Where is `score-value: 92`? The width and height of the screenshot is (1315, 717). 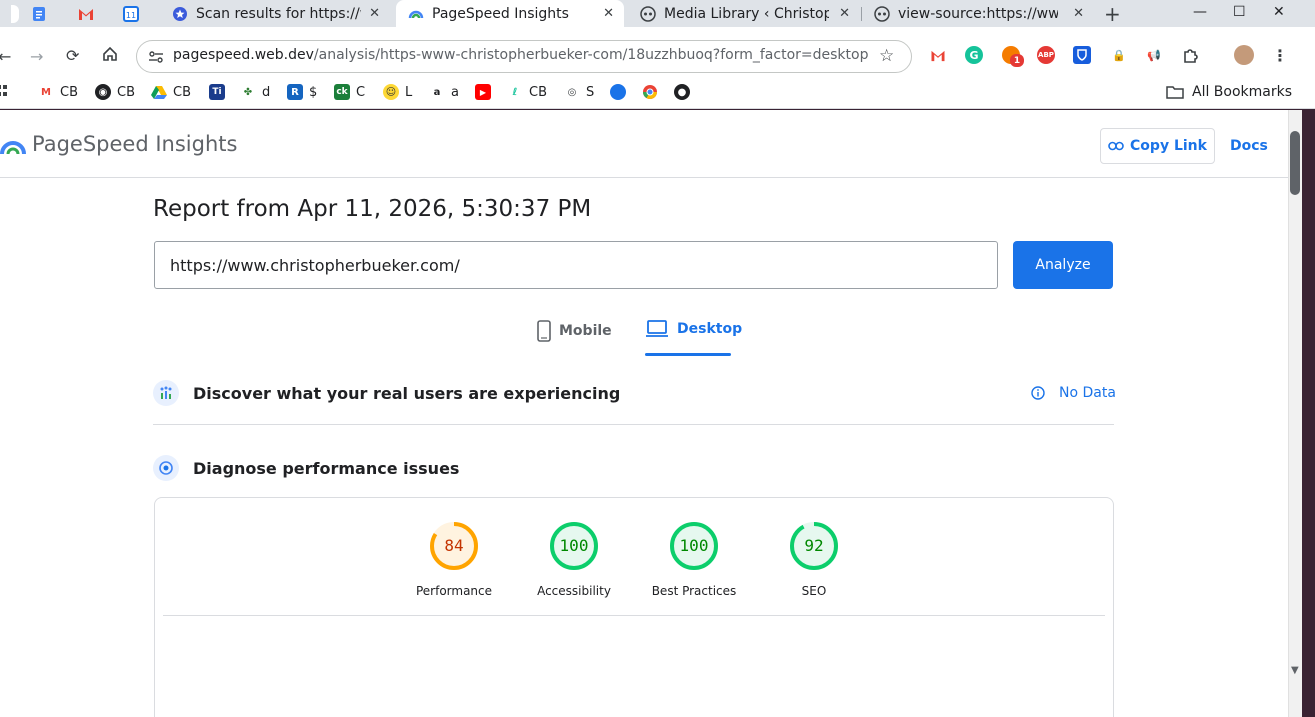 score-value: 92 is located at coordinates (813, 545).